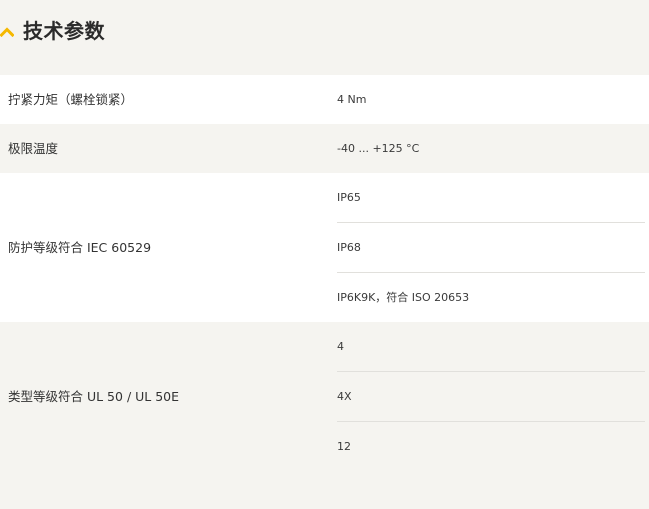 The width and height of the screenshot is (649, 509). What do you see at coordinates (491, 247) in the screenshot?
I see `spec-subvalue: IP68` at bounding box center [491, 247].